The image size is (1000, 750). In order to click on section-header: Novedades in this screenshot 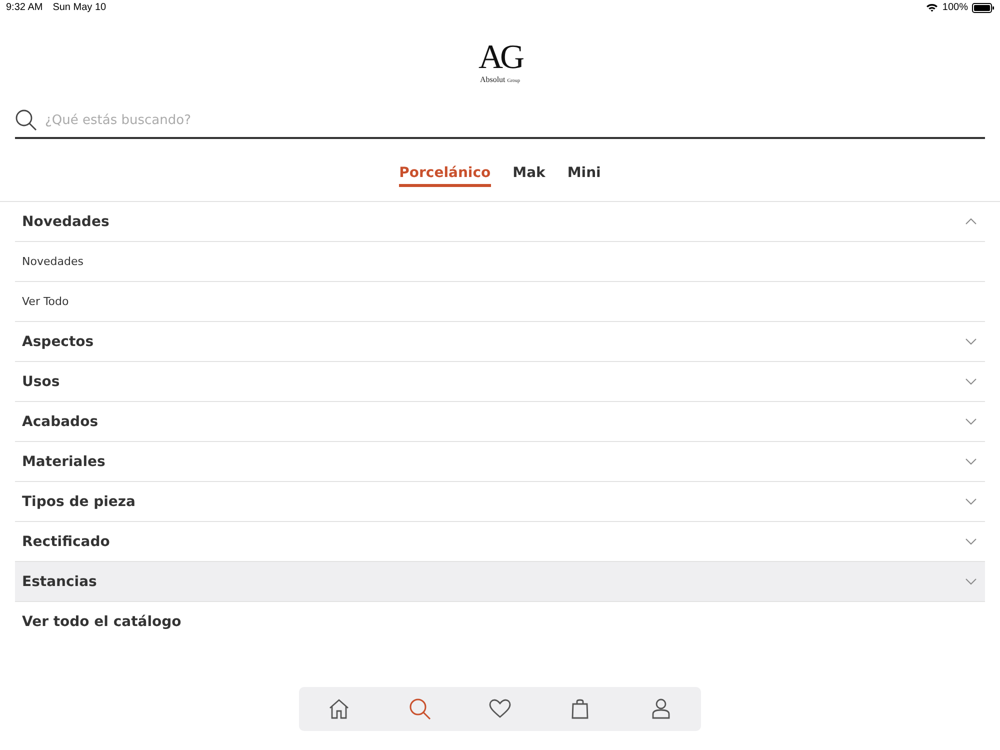, I will do `click(500, 222)`.